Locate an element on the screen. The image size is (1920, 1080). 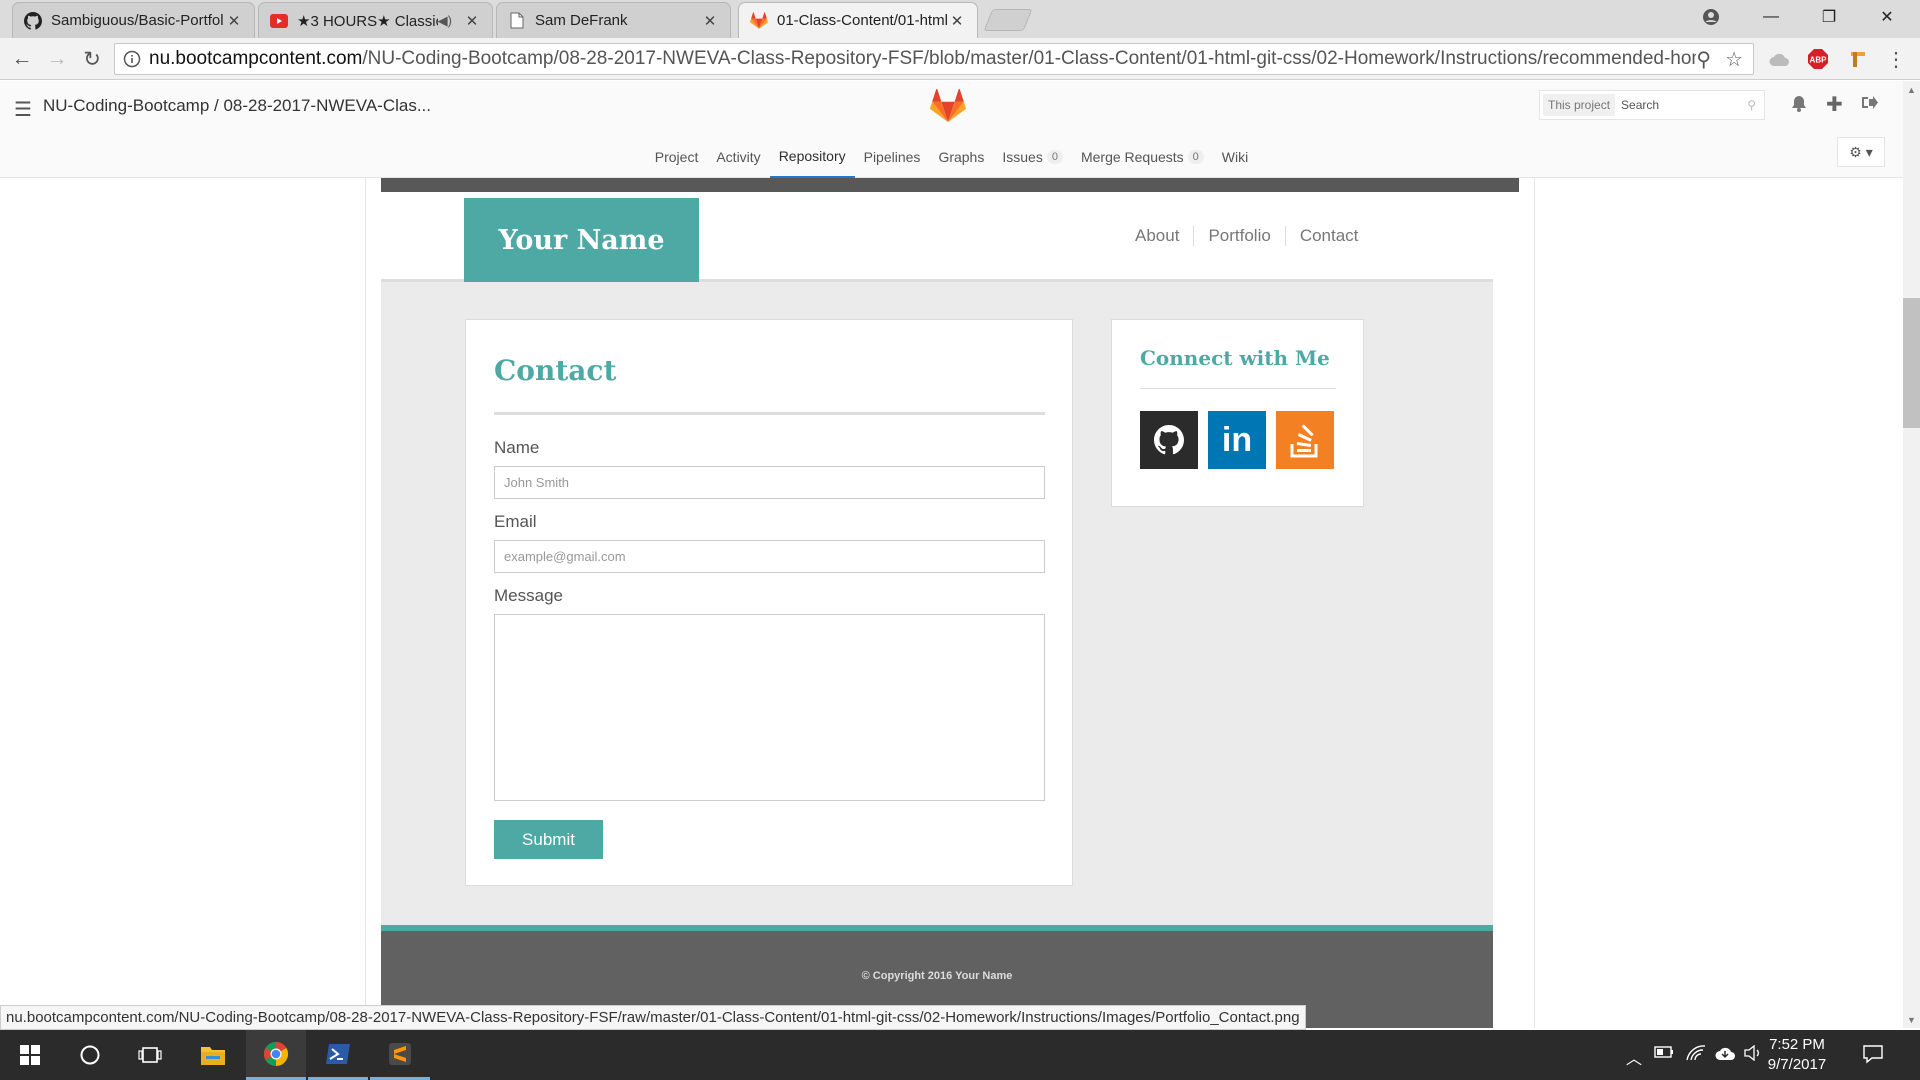
cloud-extension-icon is located at coordinates (1779, 59).